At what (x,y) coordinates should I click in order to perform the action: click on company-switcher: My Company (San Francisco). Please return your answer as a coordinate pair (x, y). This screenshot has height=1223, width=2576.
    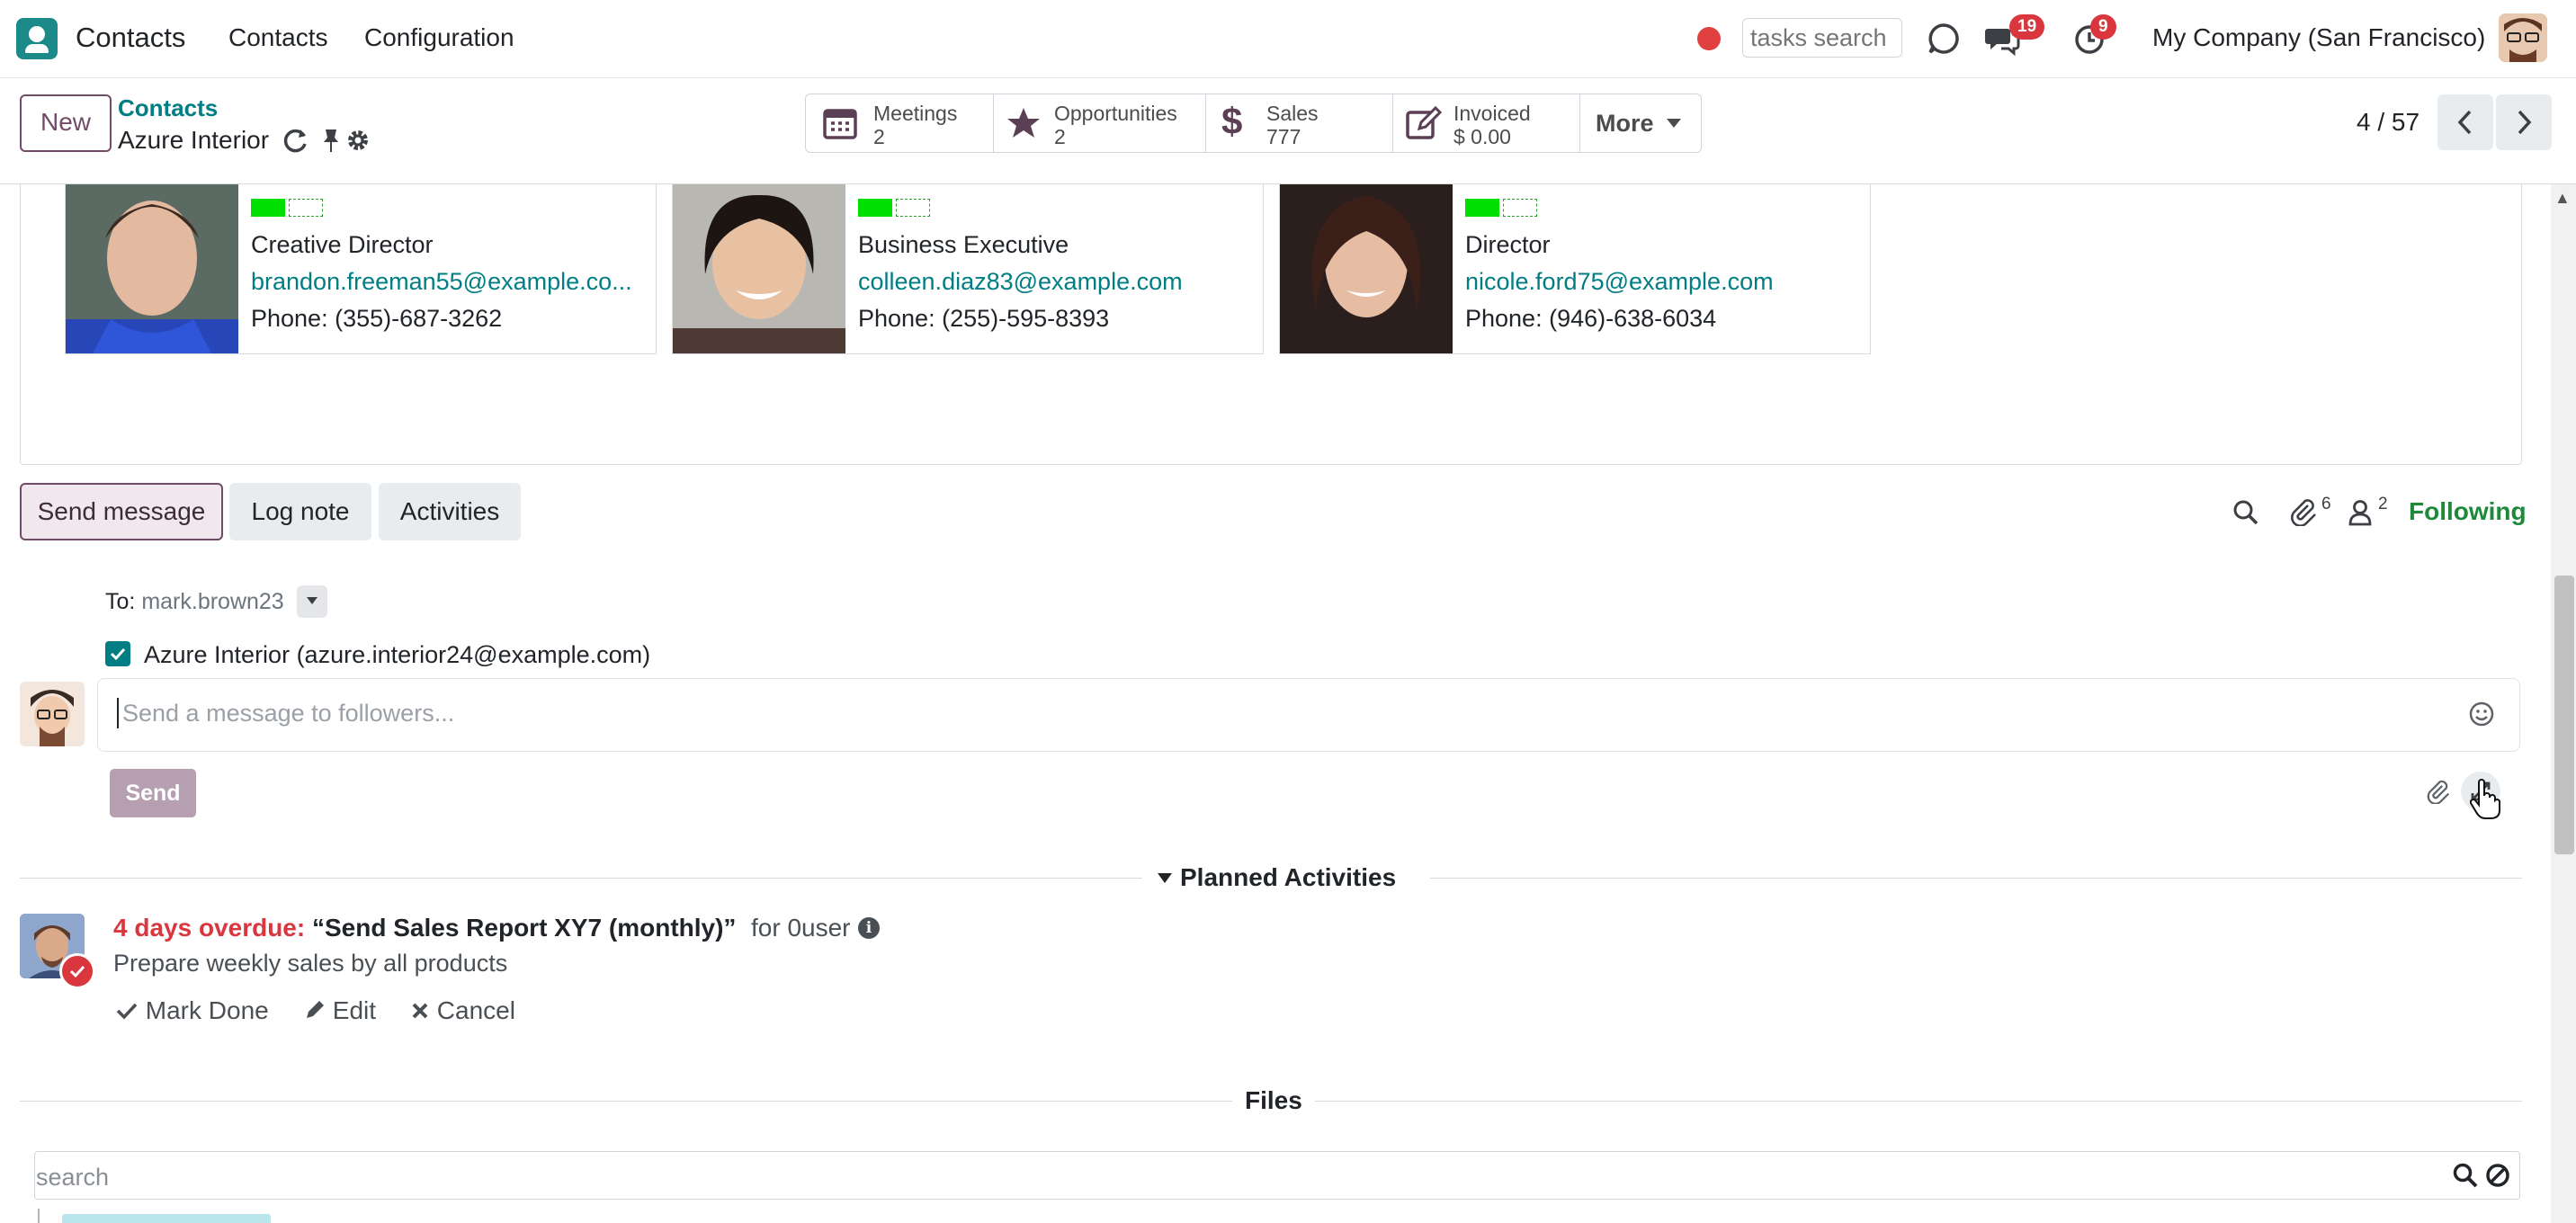
    Looking at the image, I should click on (2318, 37).